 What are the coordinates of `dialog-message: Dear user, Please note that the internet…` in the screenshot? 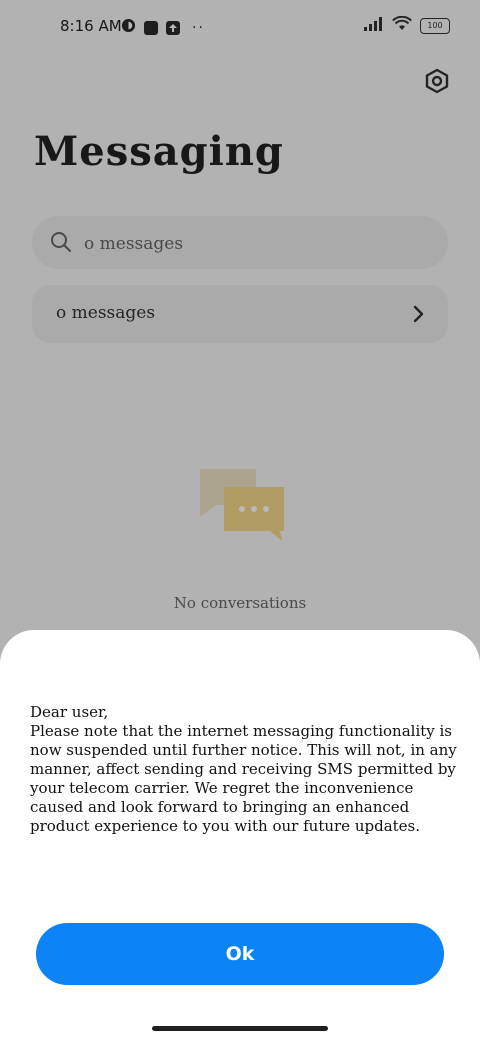 It's located at (249, 769).